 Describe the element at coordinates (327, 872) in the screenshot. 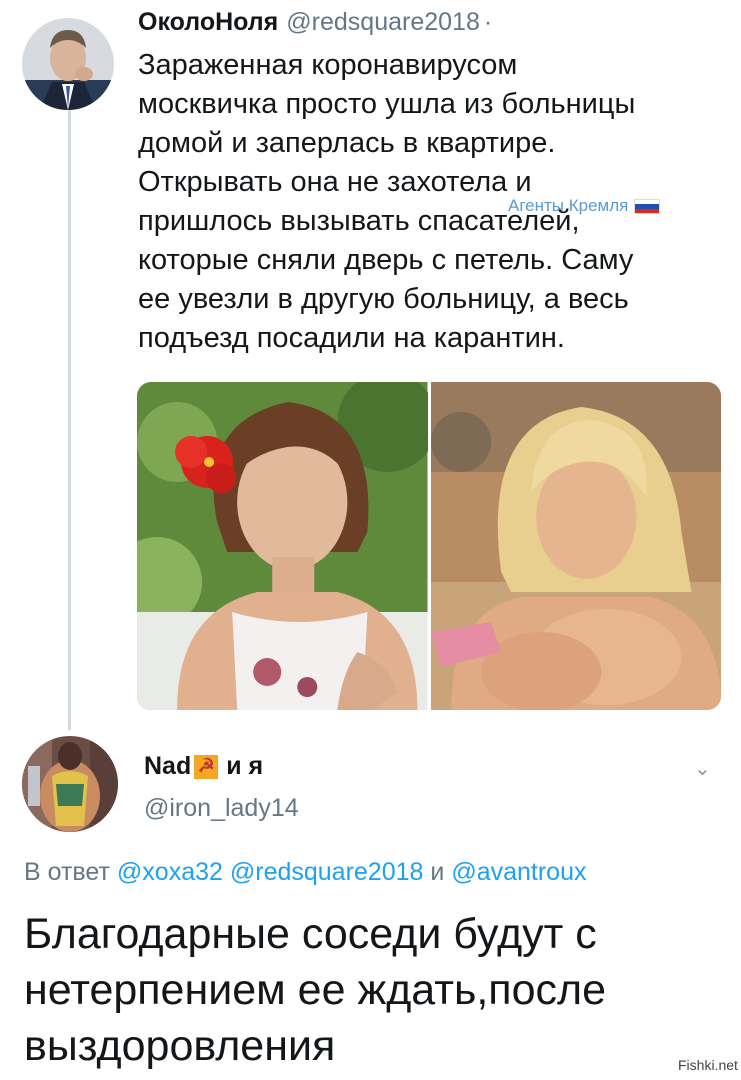

I see `mention-link: @redsquare2018` at that location.